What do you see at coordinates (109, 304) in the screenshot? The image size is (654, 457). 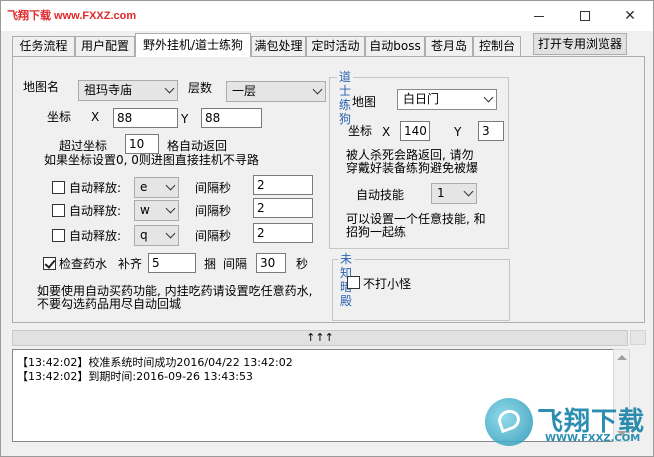 I see `potion-note-2: 不要勾选药品用尽自动回城` at bounding box center [109, 304].